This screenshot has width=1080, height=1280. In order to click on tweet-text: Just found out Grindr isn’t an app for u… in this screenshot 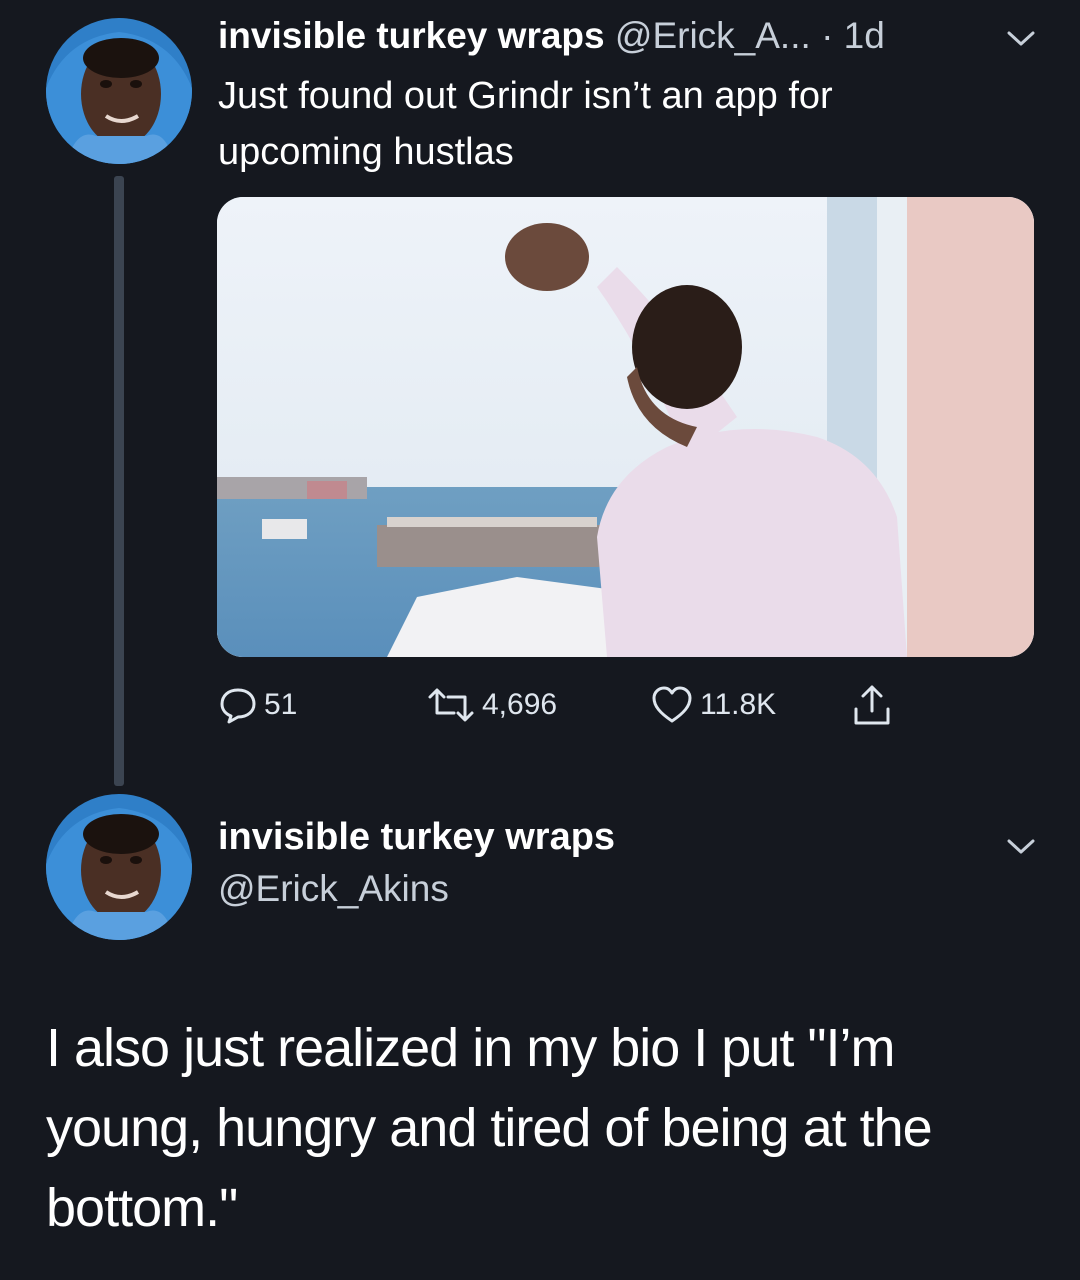, I will do `click(525, 124)`.